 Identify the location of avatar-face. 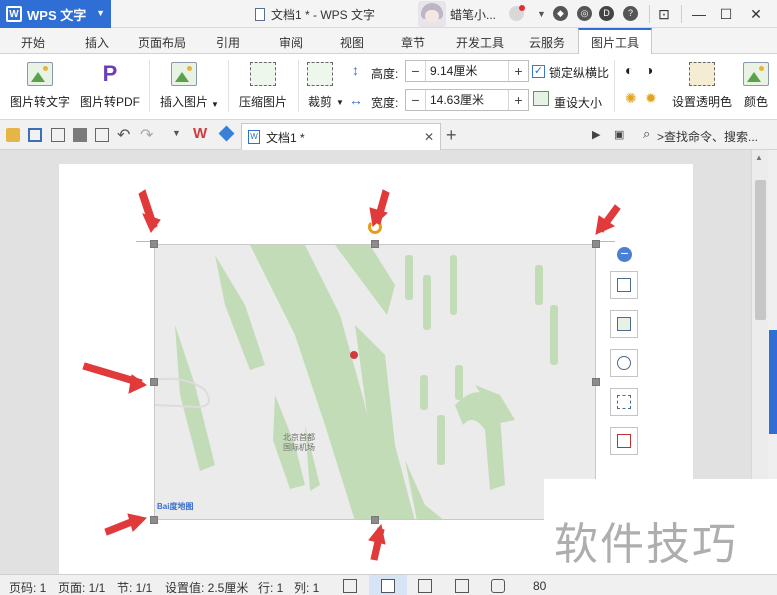
(432, 16).